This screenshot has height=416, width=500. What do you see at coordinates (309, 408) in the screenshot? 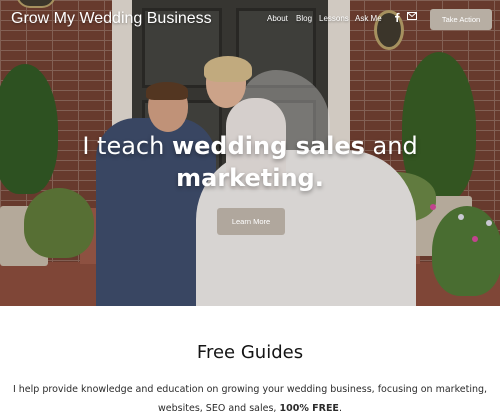
I see `guides-desc-bold: 100% FREE` at bounding box center [309, 408].